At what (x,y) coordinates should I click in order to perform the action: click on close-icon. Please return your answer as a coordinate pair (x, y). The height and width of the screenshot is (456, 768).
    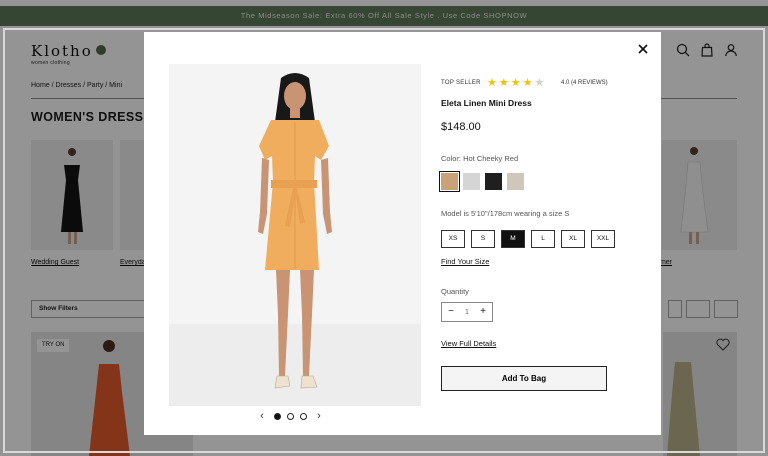
    Looking at the image, I should click on (643, 49).